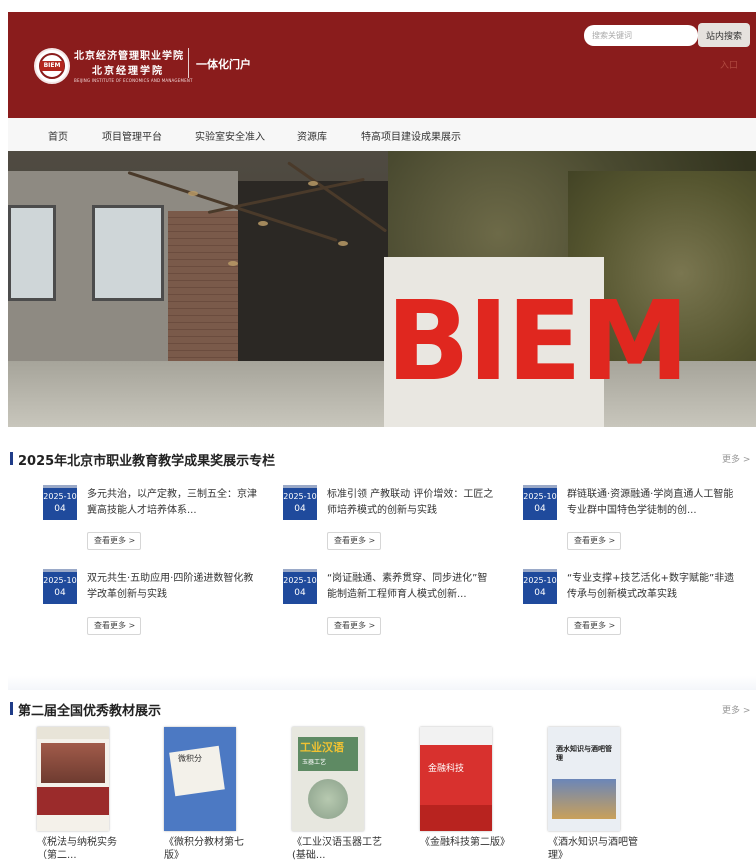  Describe the element at coordinates (652, 587) in the screenshot. I see `news-item-title: “专业支撑+技艺活化+数字赋能”非遗传承与创新模式改革实践` at that location.